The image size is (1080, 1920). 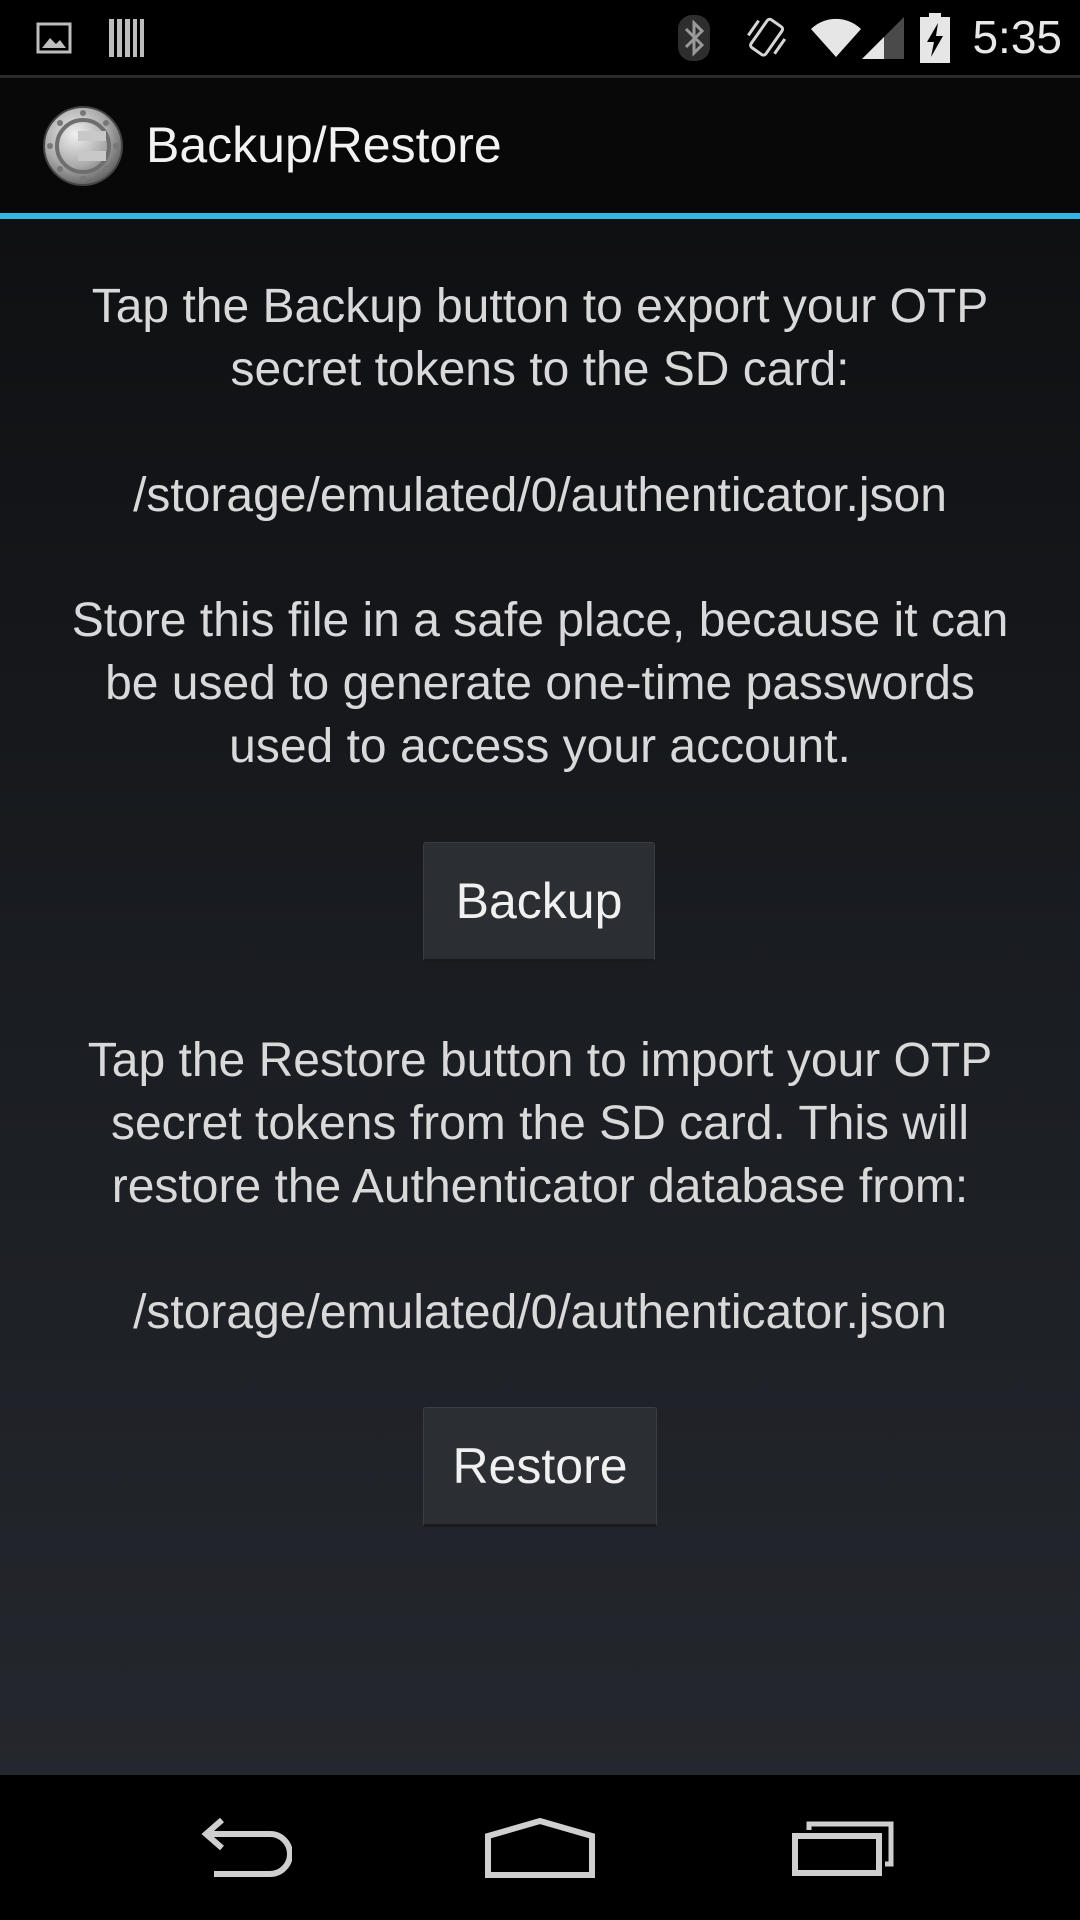 What do you see at coordinates (246, 1847) in the screenshot?
I see `back-icon` at bounding box center [246, 1847].